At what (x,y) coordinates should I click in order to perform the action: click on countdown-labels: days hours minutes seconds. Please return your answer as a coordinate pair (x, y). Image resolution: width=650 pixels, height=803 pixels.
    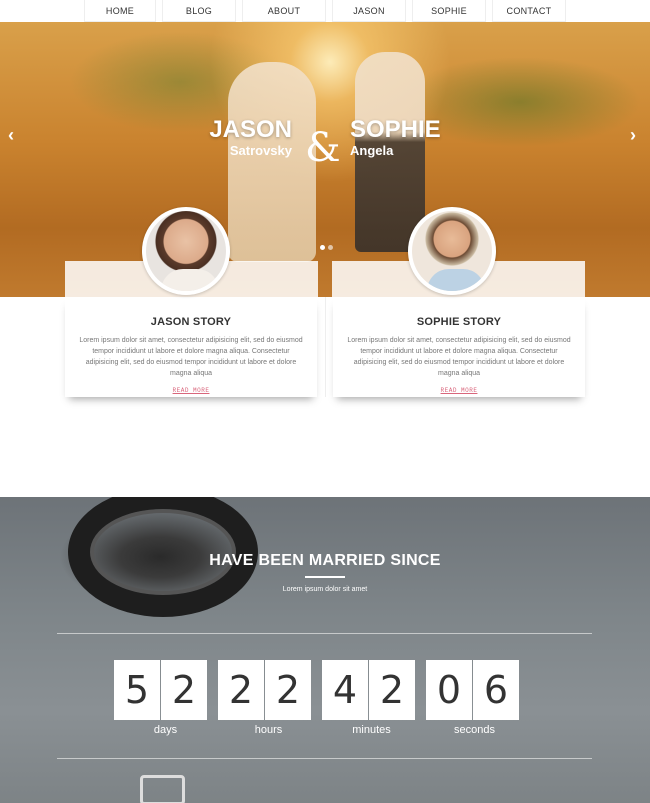
    Looking at the image, I should click on (320, 730).